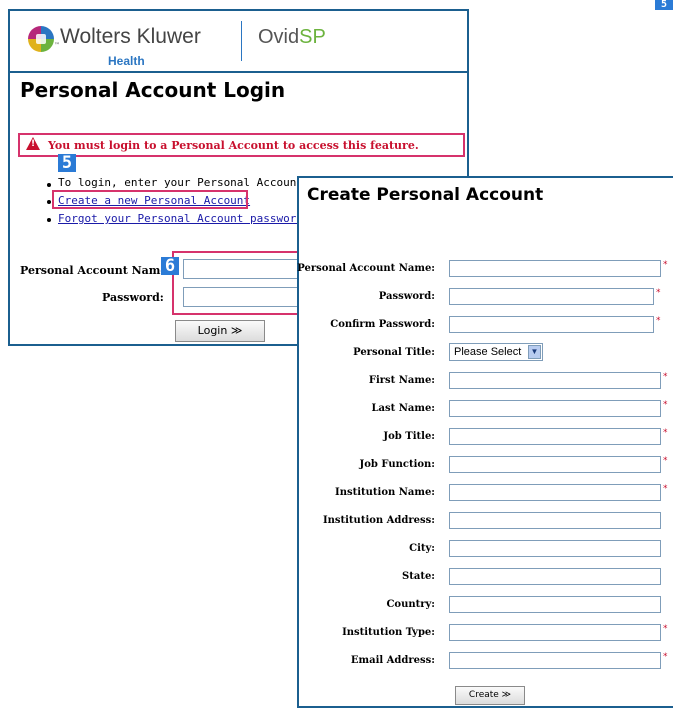 The width and height of the screenshot is (673, 708). I want to click on account-name-label: Personal Account Name:, so click(96, 270).